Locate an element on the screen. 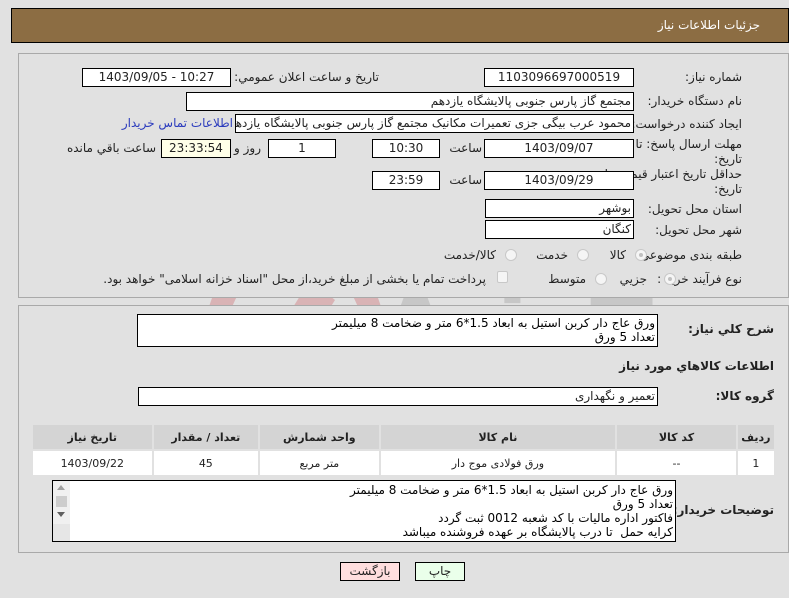 The width and height of the screenshot is (789, 598). scroll-thumb is located at coordinates (61, 501).